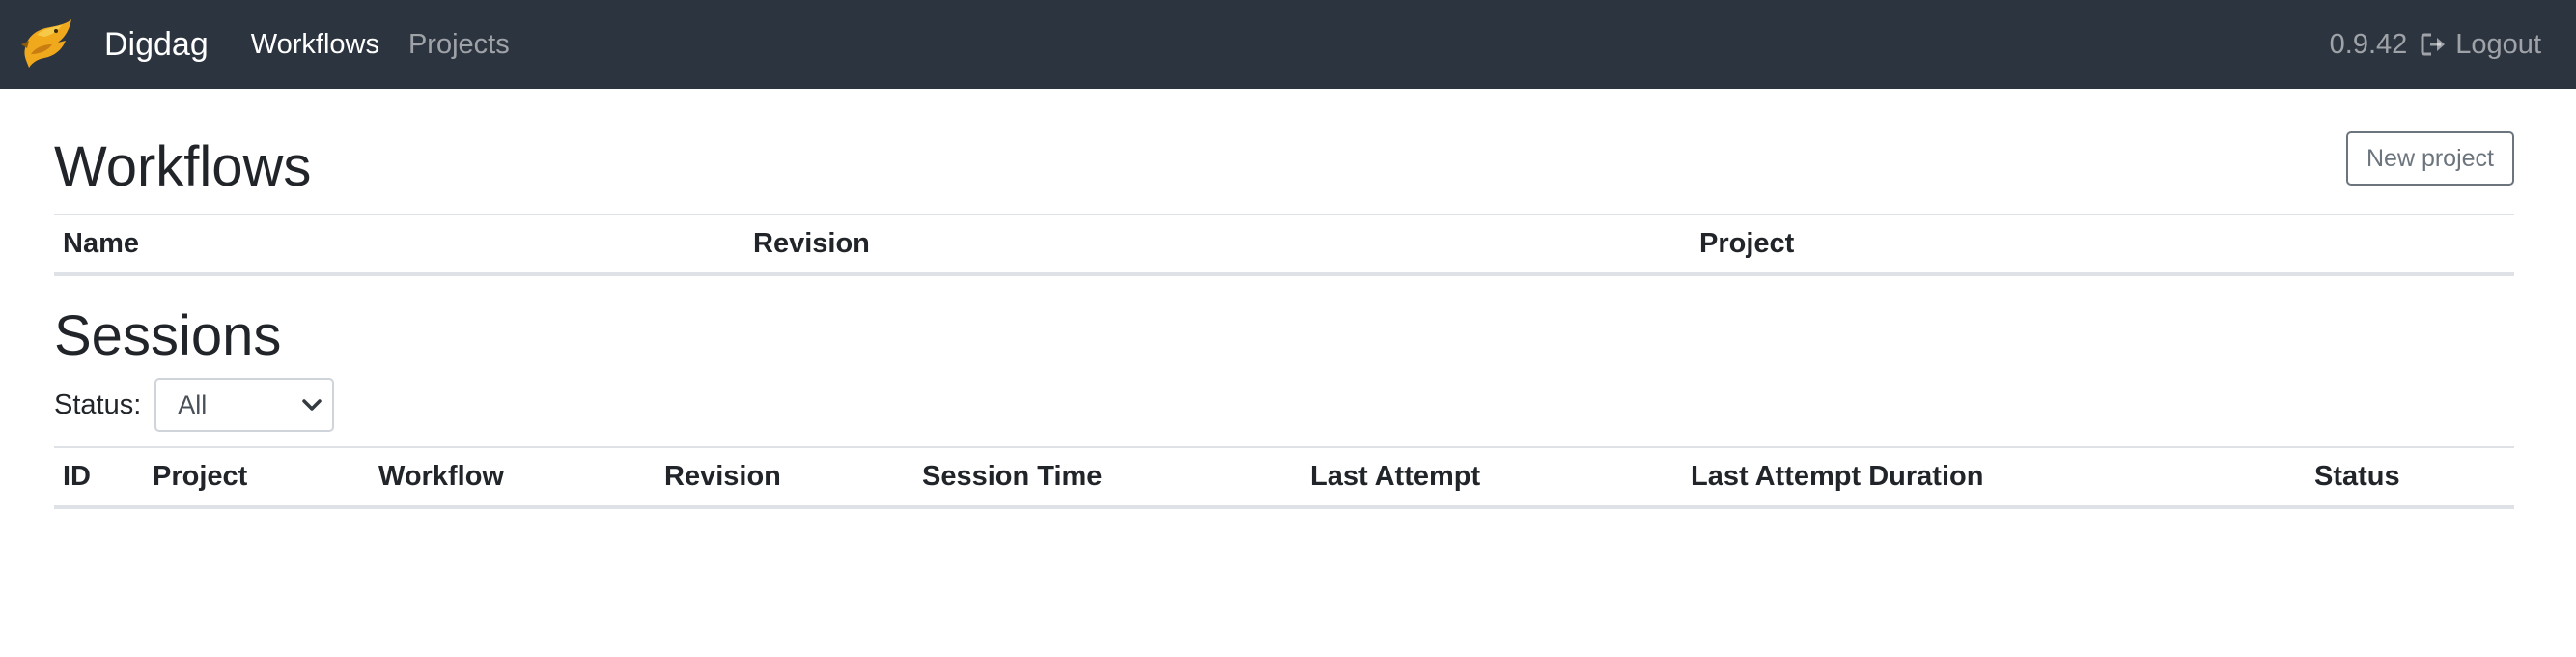 Image resolution: width=2576 pixels, height=657 pixels. Describe the element at coordinates (46, 43) in the screenshot. I see `digdag-logo-icon` at that location.